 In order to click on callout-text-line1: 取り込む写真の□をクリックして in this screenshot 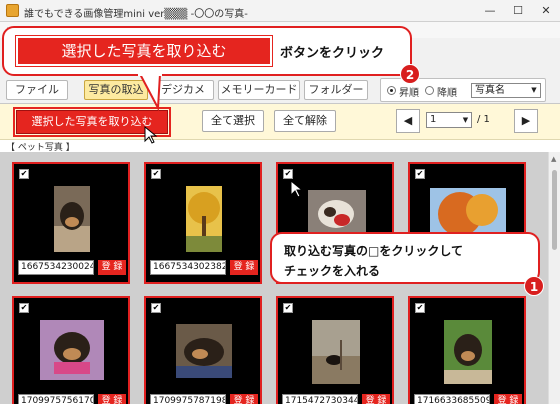, I will do `click(373, 251)`.